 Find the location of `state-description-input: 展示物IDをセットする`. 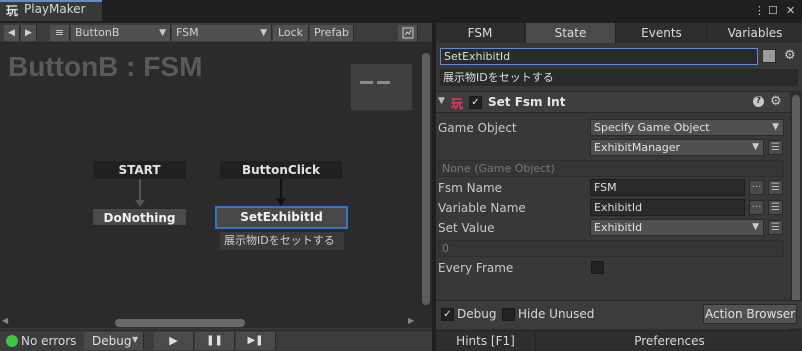

state-description-input: 展示物IDをセットする is located at coordinates (619, 77).